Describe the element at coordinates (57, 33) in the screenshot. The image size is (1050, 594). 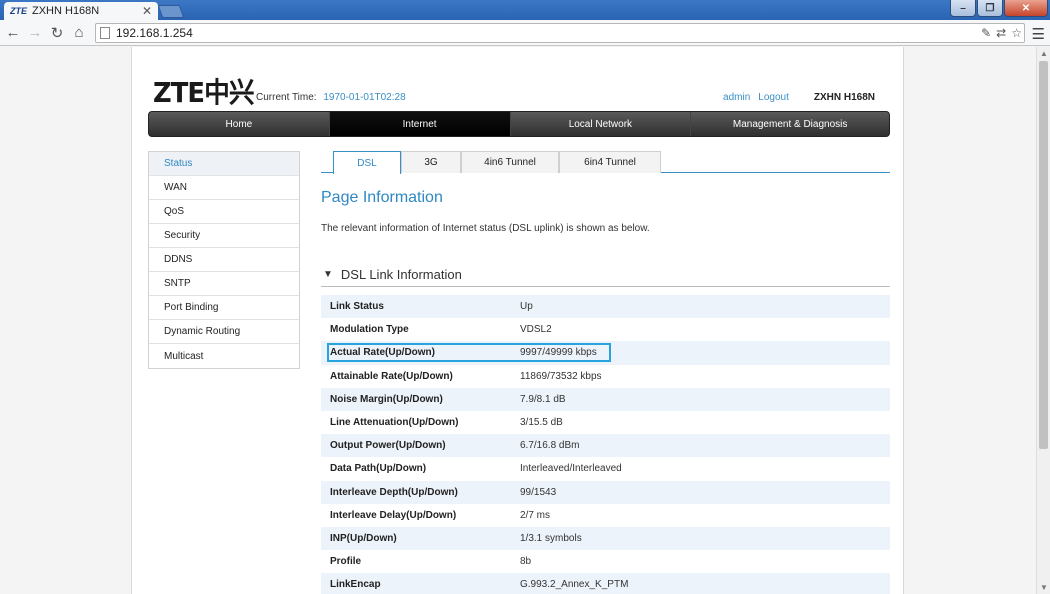
I see `reload-icon: ↻` at that location.